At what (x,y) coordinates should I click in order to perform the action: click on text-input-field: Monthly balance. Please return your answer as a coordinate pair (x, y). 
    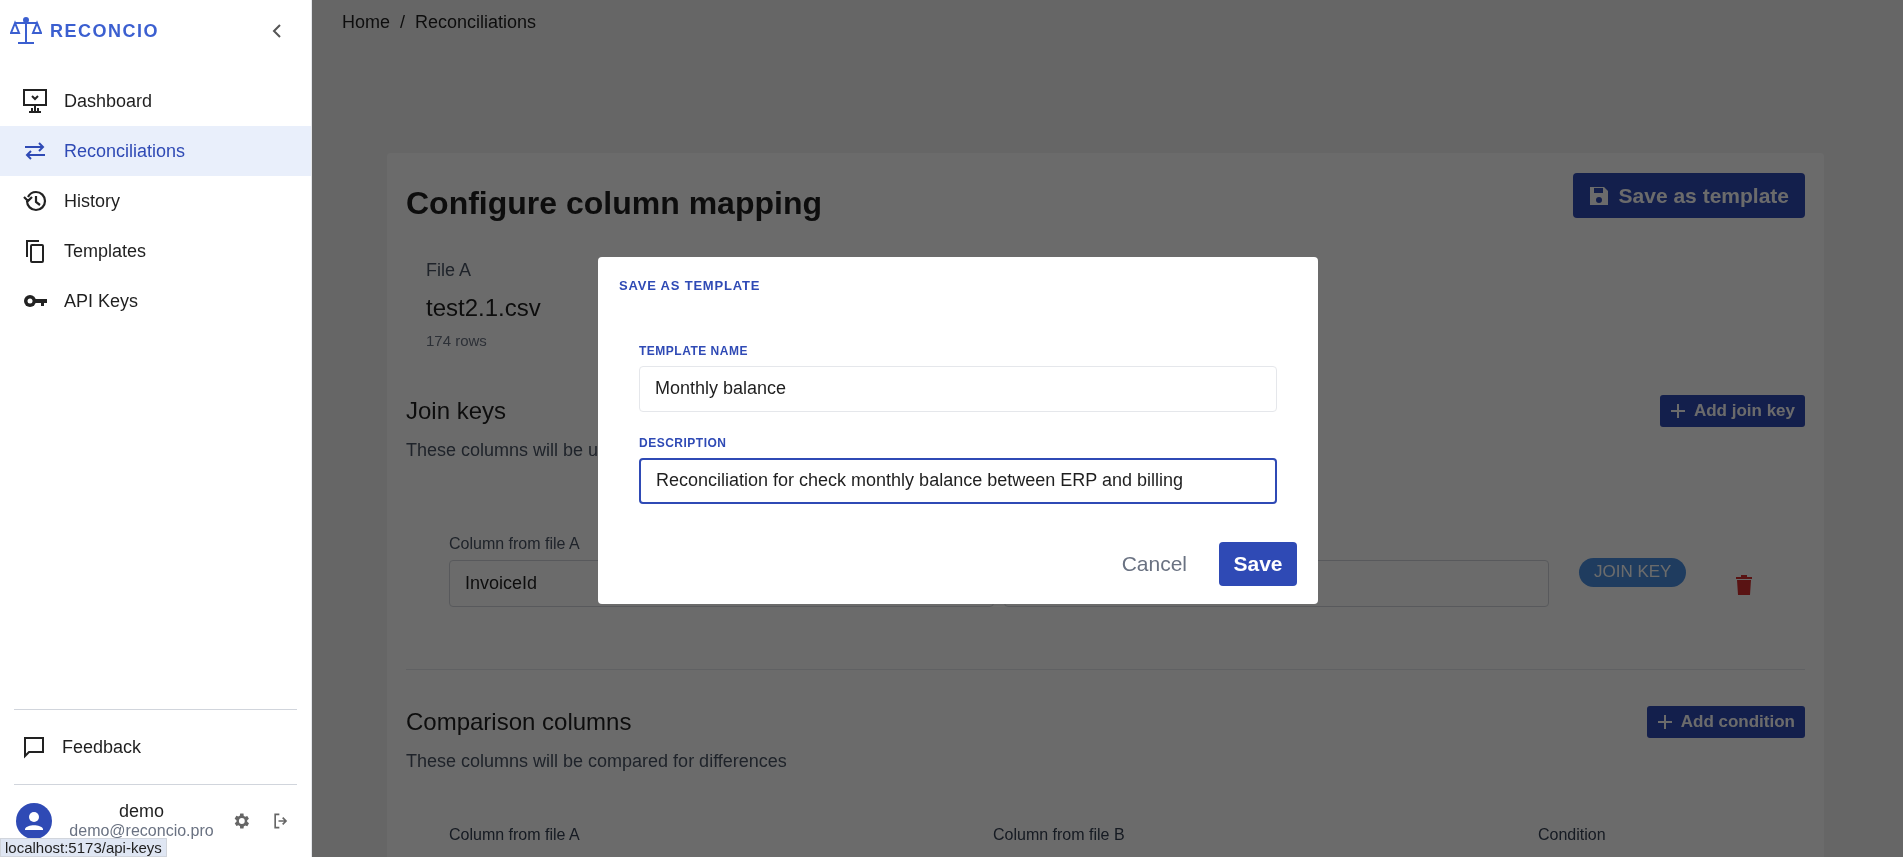
    Looking at the image, I should click on (958, 388).